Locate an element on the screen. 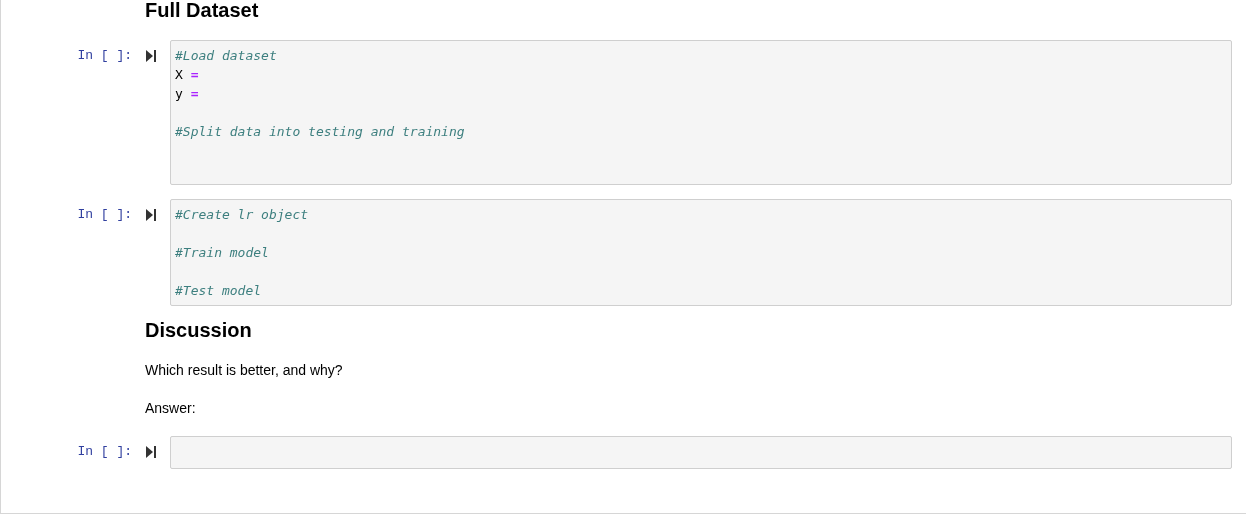  code-cell is located at coordinates (701, 452).